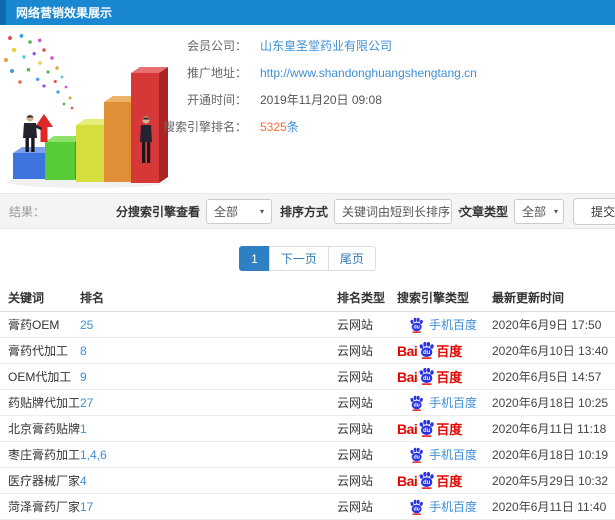 The width and height of the screenshot is (615, 520). Describe the element at coordinates (27, 211) in the screenshot. I see `result-label: 结果：` at that location.